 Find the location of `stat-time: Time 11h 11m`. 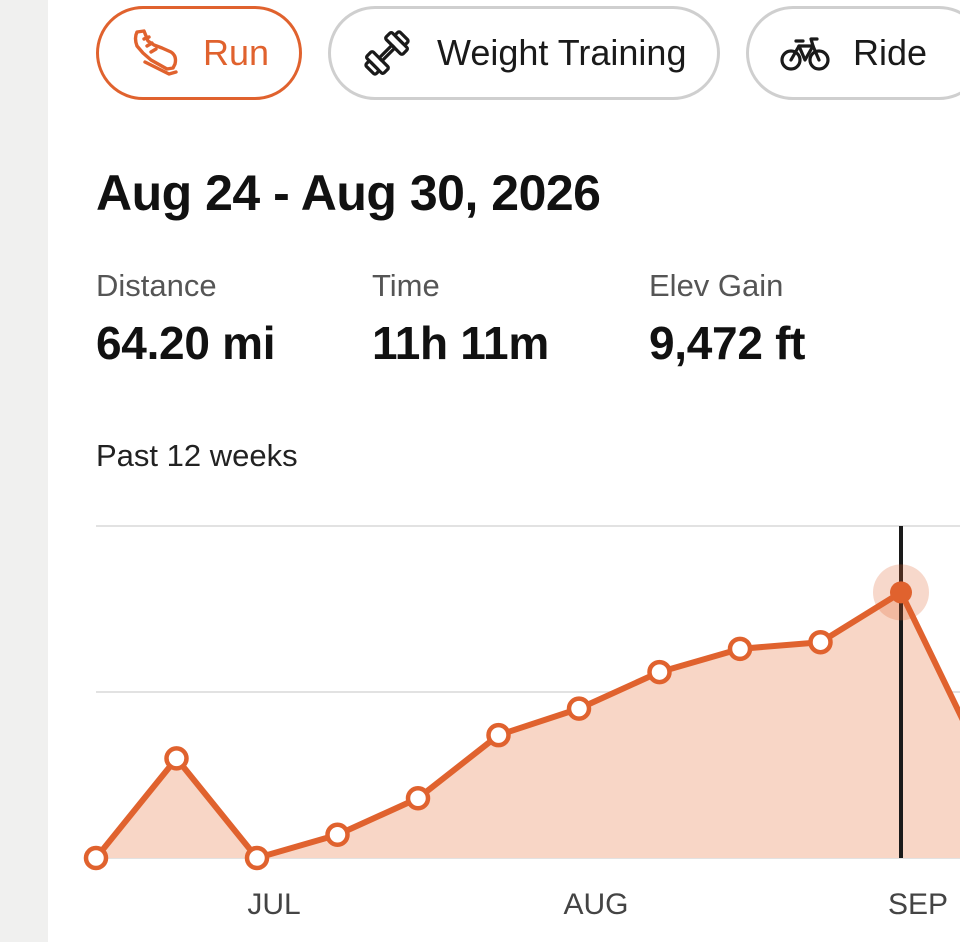

stat-time: Time 11h 11m is located at coordinates (460, 319).